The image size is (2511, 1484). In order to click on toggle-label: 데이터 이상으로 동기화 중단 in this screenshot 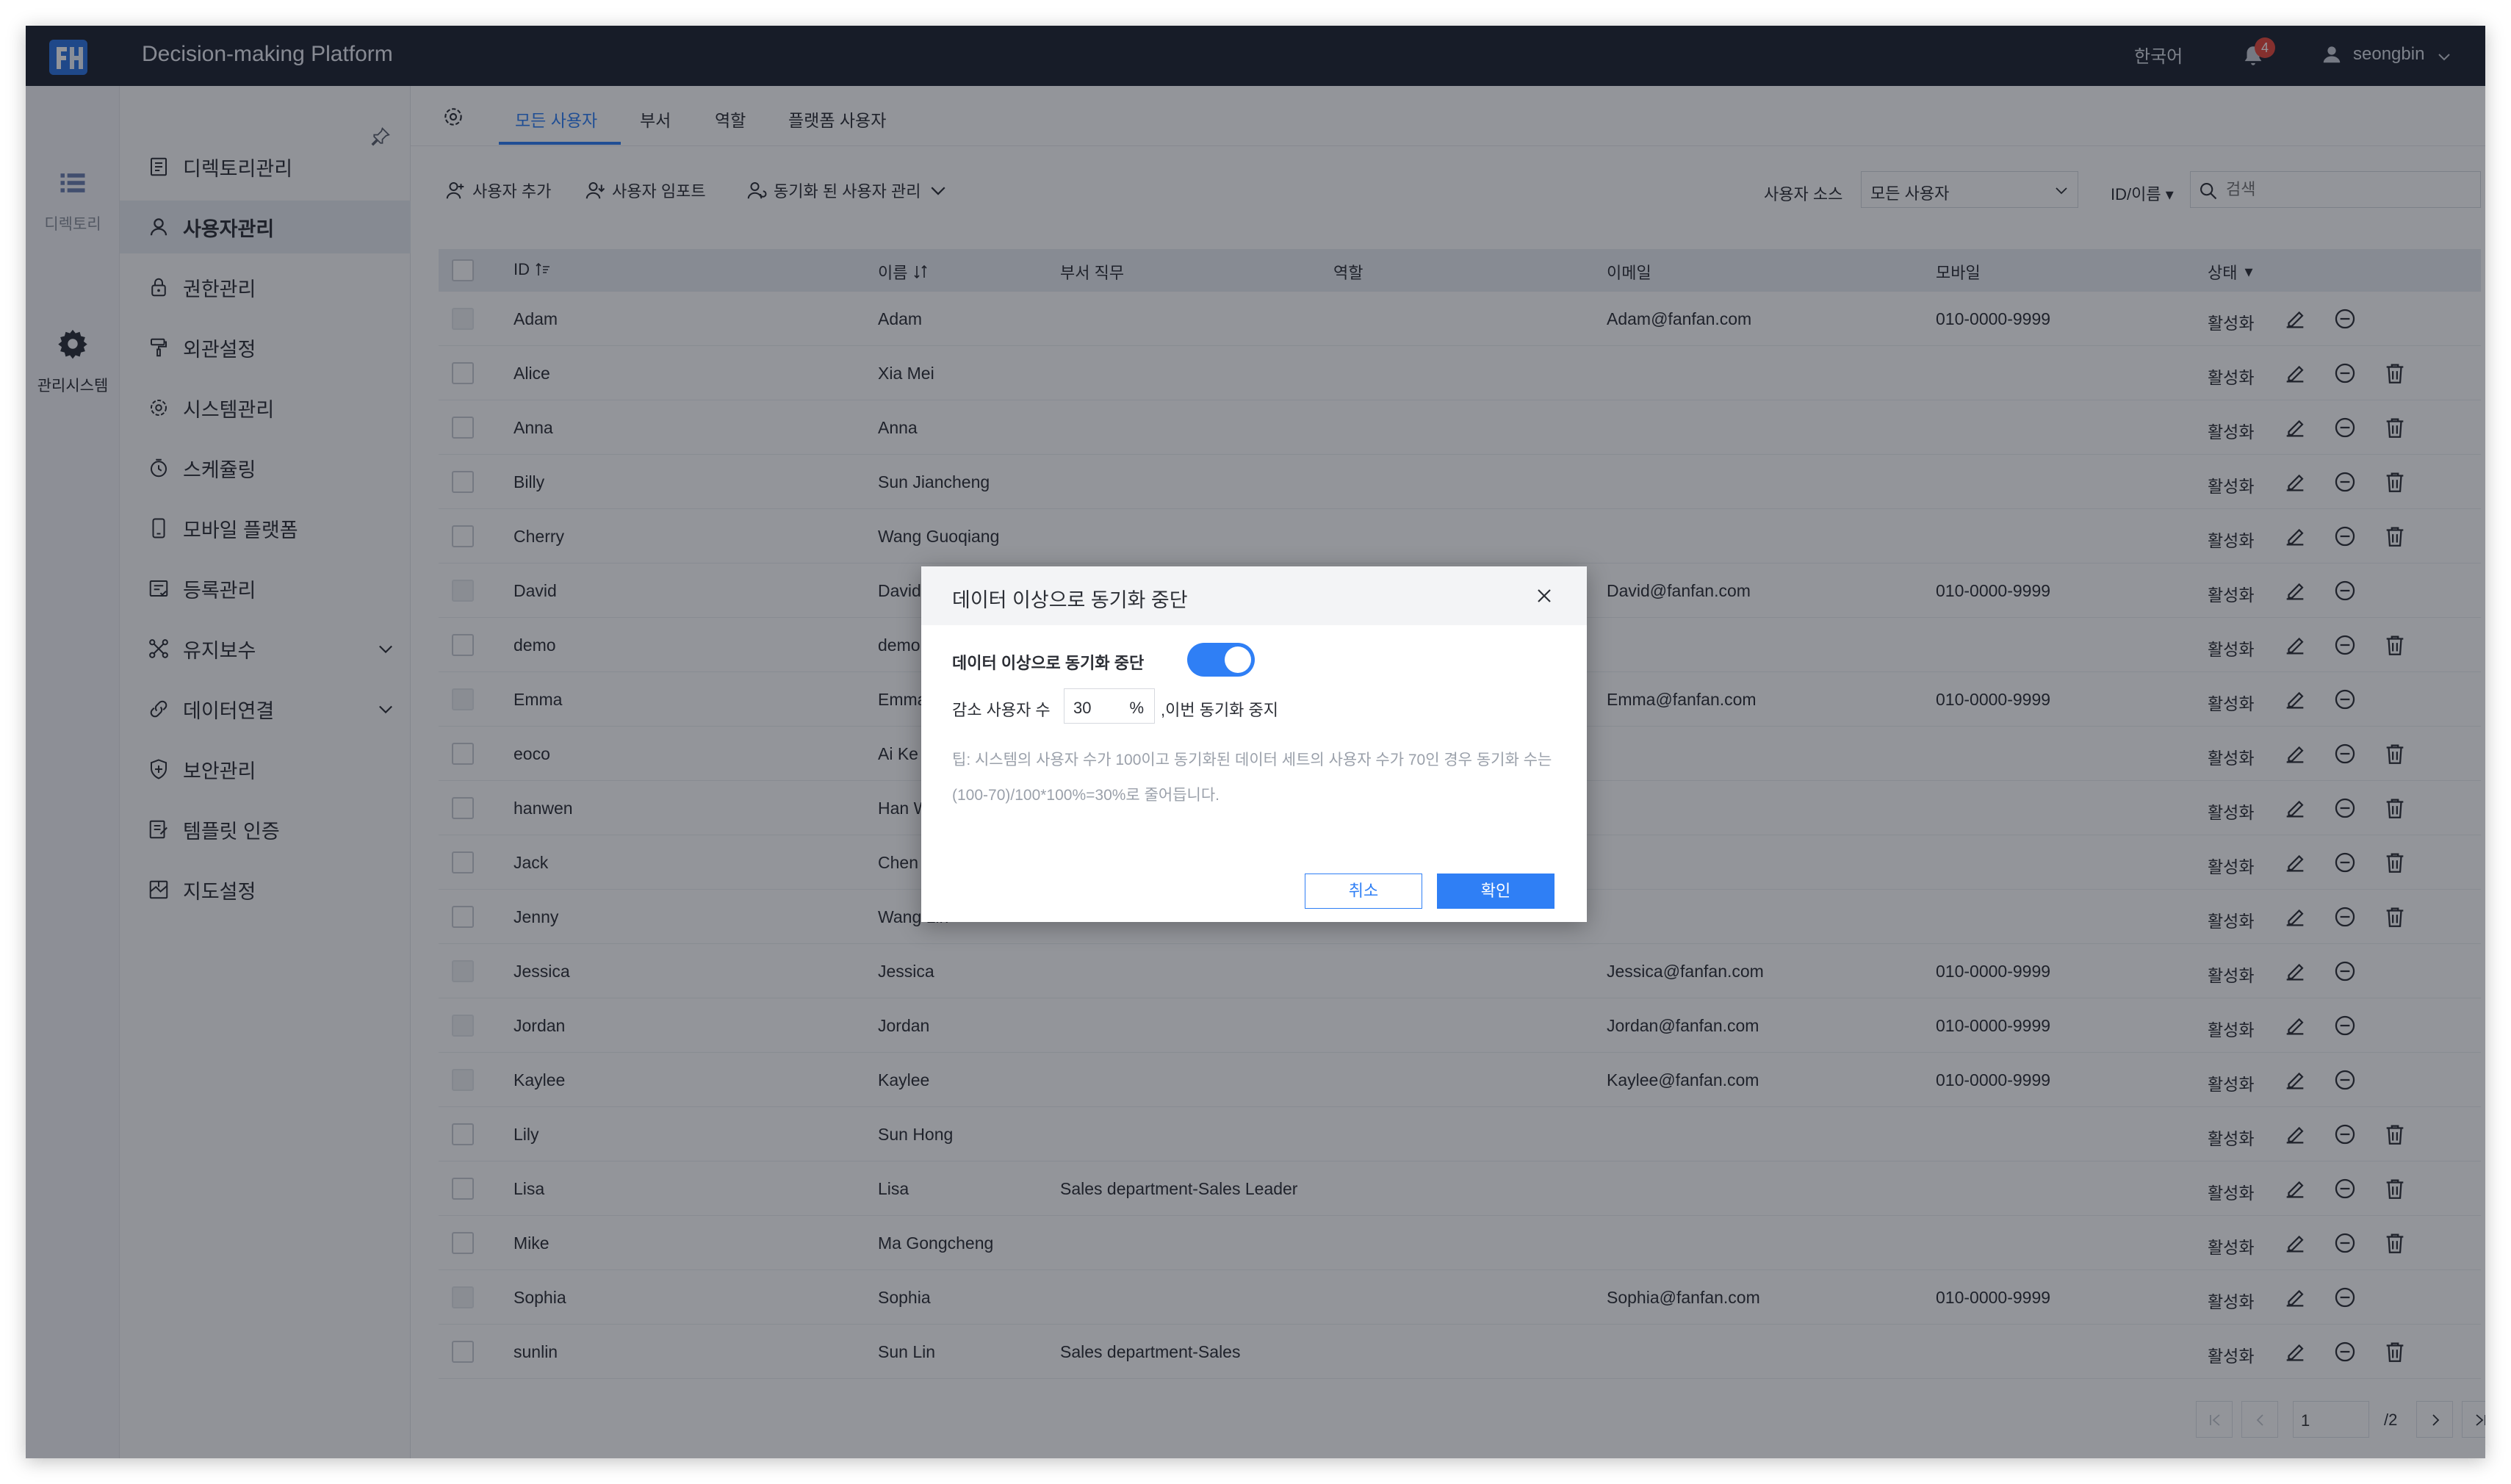, I will do `click(1048, 663)`.